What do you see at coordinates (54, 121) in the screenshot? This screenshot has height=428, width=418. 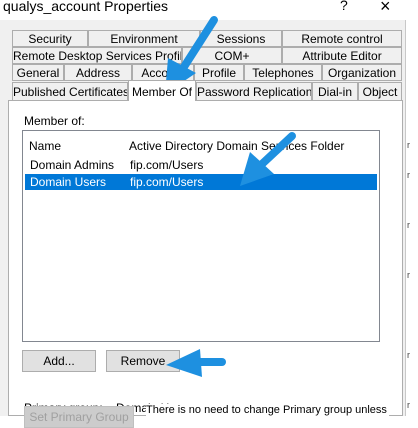 I see `member-of-label: Member of:` at bounding box center [54, 121].